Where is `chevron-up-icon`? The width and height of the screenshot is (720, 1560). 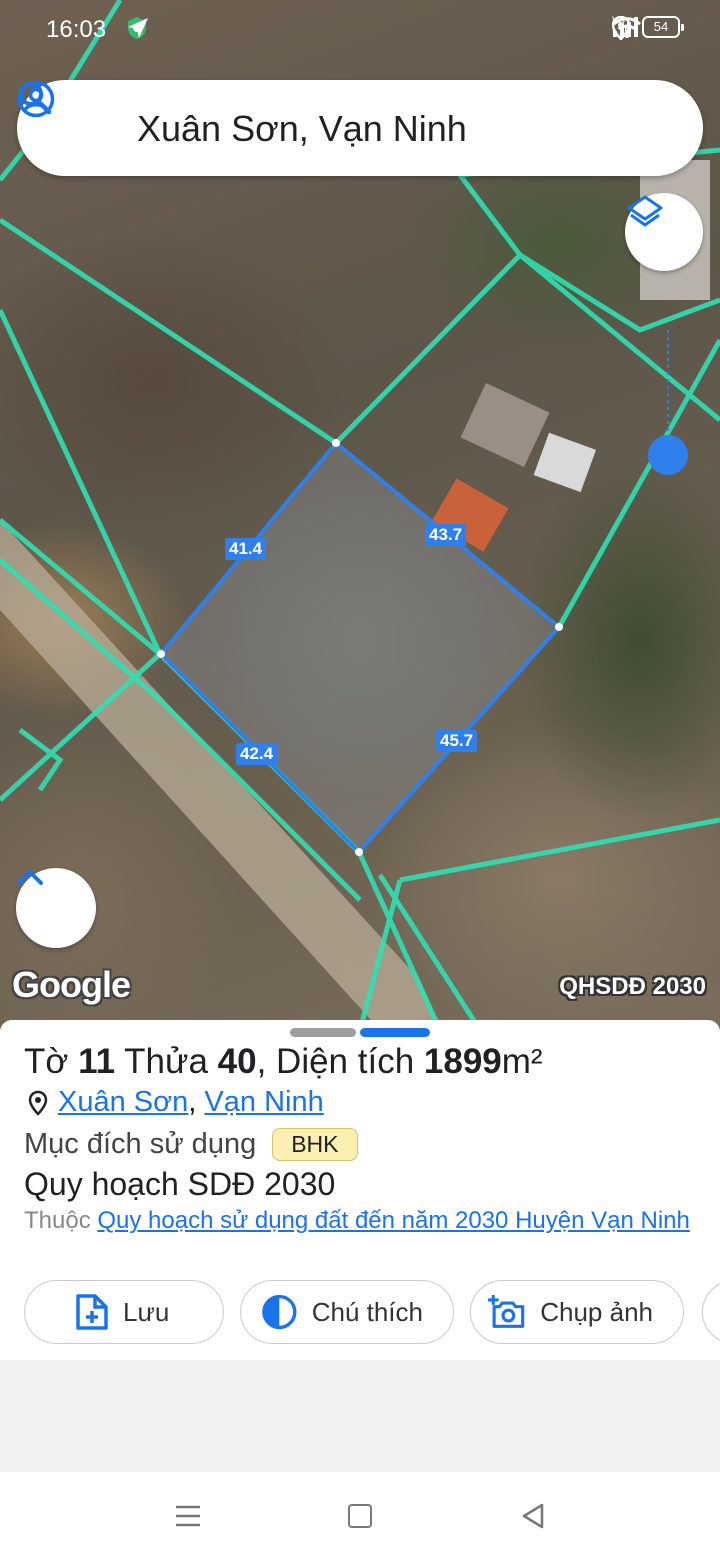
chevron-up-icon is located at coordinates (30, 877).